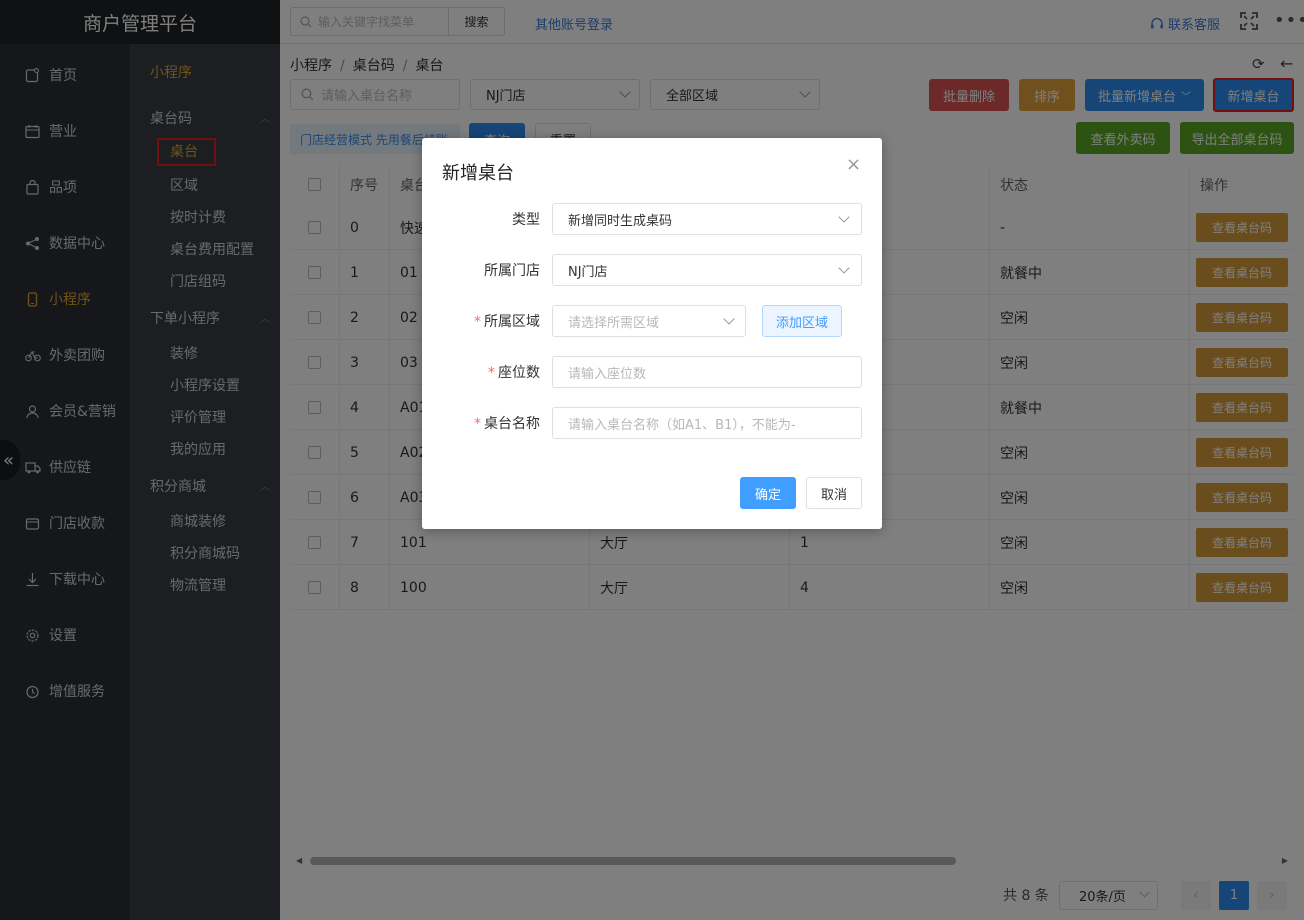 The width and height of the screenshot is (1304, 920). What do you see at coordinates (512, 271) in the screenshot?
I see `store-label: 所属门店` at bounding box center [512, 271].